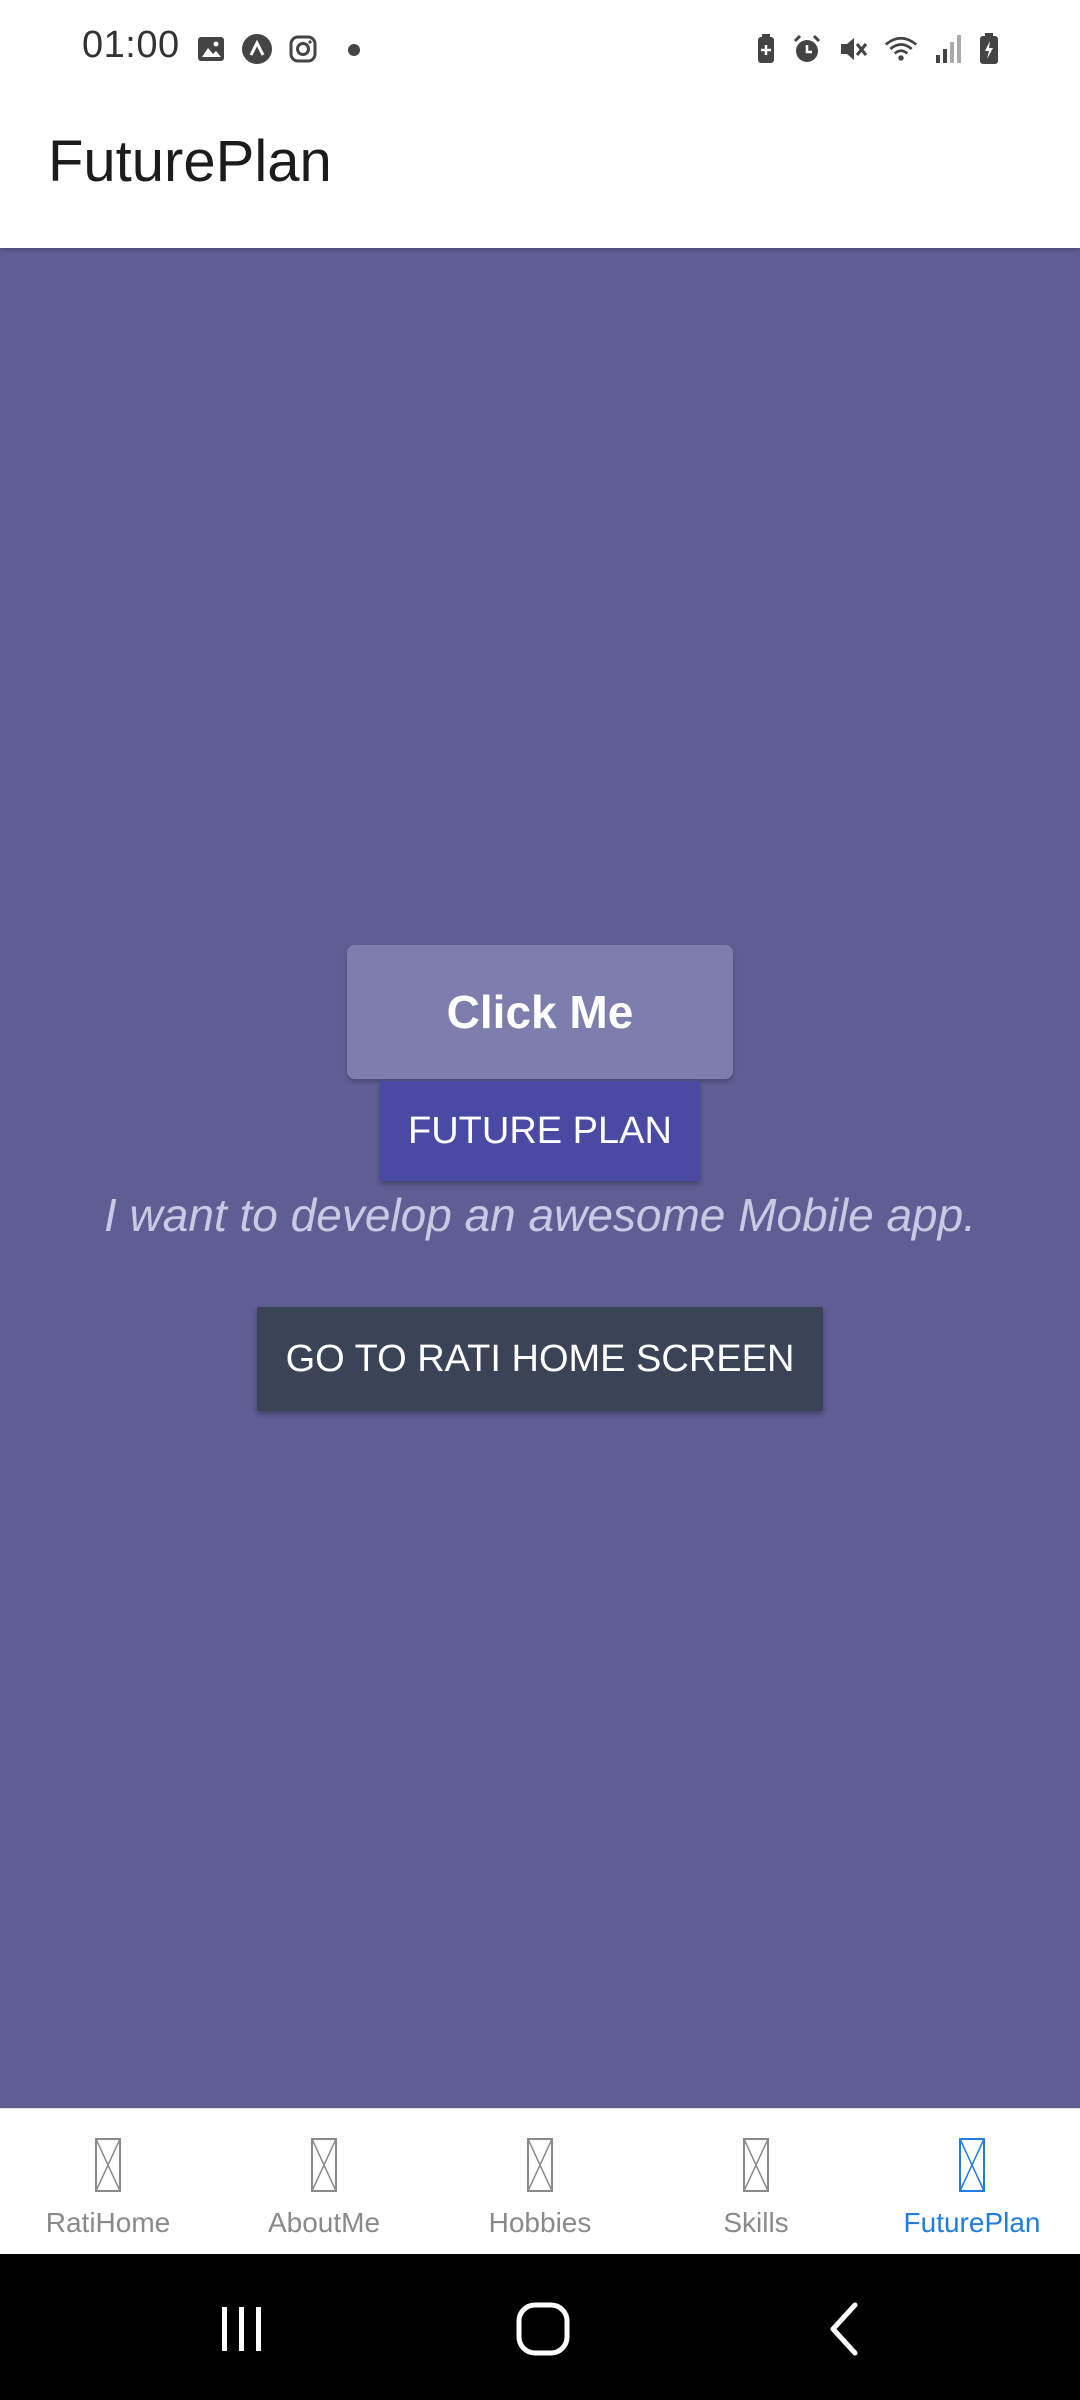 The width and height of the screenshot is (1080, 2400). I want to click on gallery-icon, so click(211, 49).